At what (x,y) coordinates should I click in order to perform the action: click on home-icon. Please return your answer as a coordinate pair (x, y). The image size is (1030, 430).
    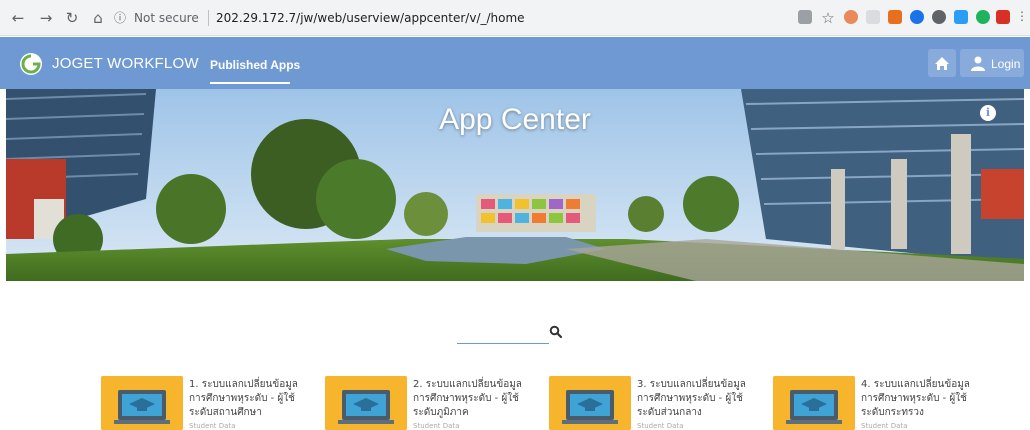
    Looking at the image, I should click on (942, 63).